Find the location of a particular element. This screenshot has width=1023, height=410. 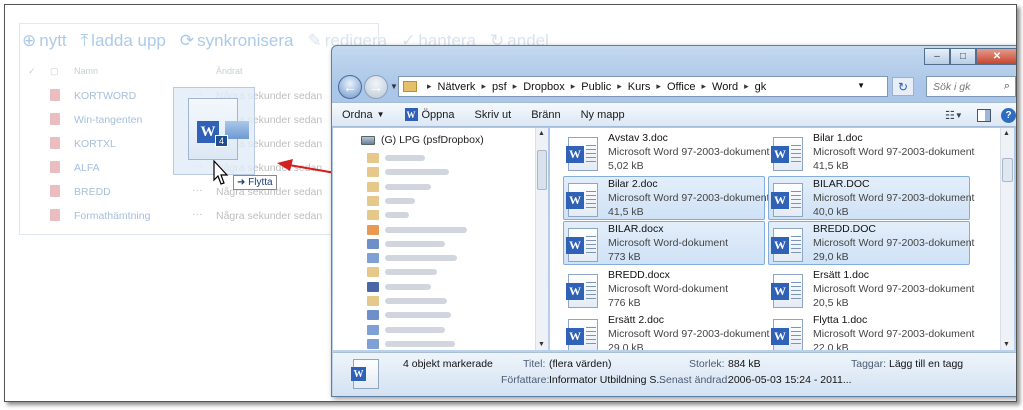

search-placeholder: Sök i gk is located at coordinates (952, 86).